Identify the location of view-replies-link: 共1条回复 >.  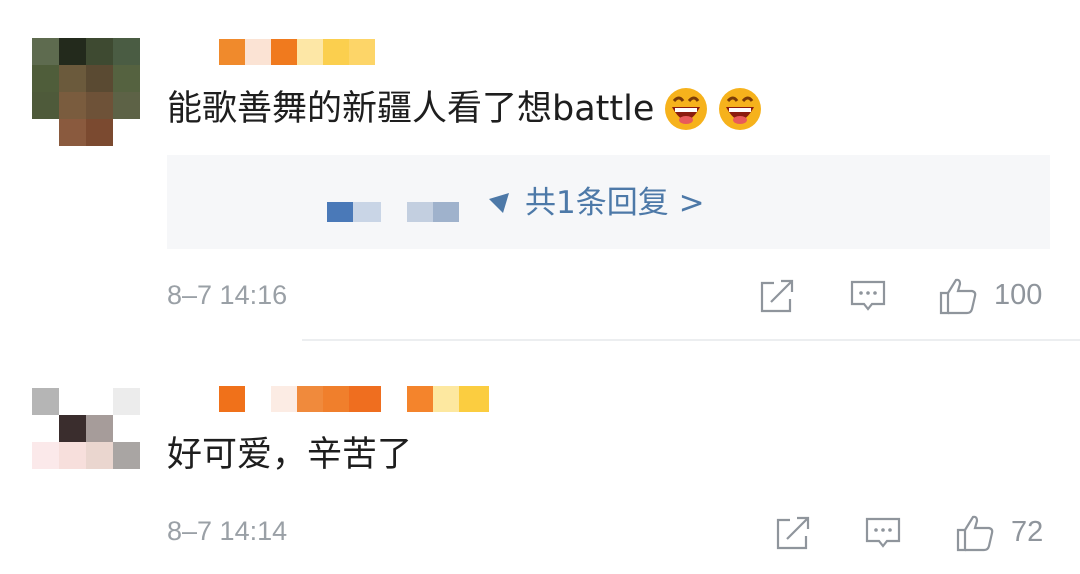
(596, 203).